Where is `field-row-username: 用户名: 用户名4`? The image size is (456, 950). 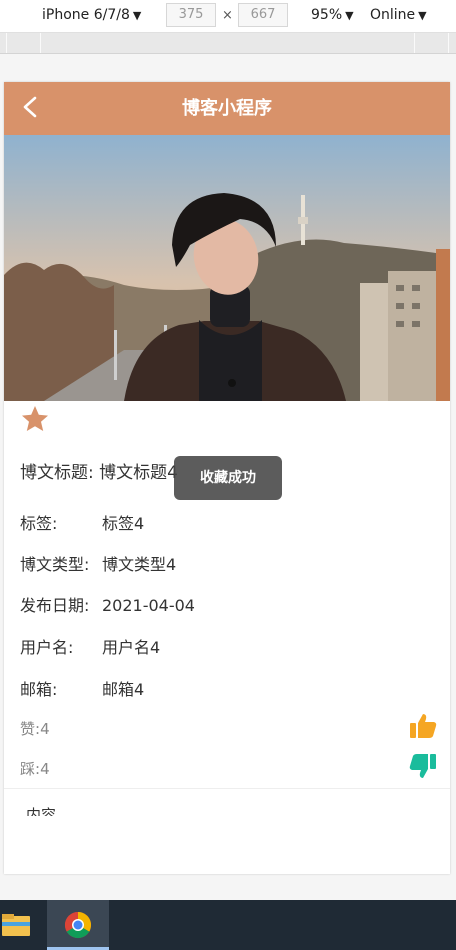
field-row-username: 用户名: 用户名4 is located at coordinates (90, 646).